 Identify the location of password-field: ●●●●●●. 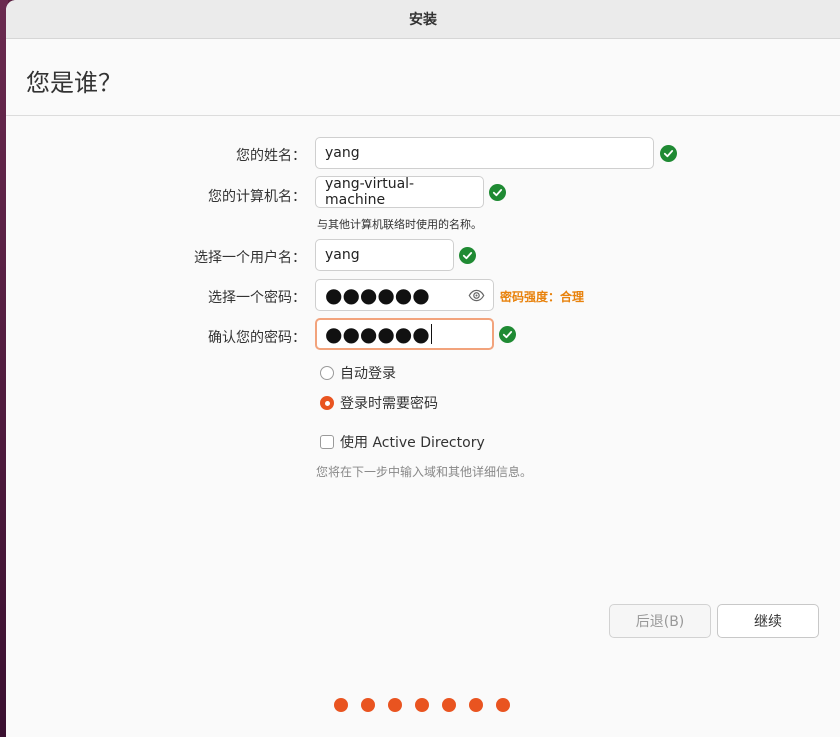
(404, 295).